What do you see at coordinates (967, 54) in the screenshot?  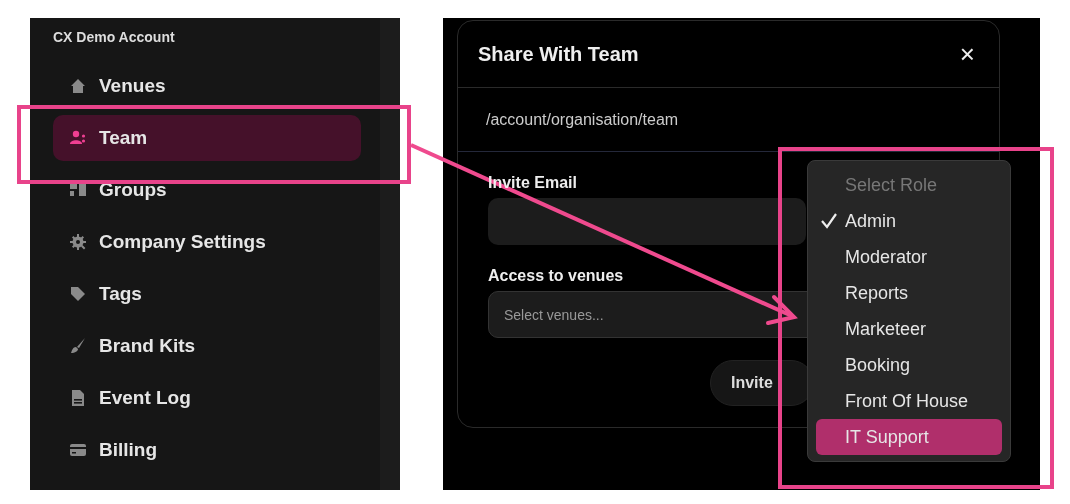 I see `close-button: ×` at bounding box center [967, 54].